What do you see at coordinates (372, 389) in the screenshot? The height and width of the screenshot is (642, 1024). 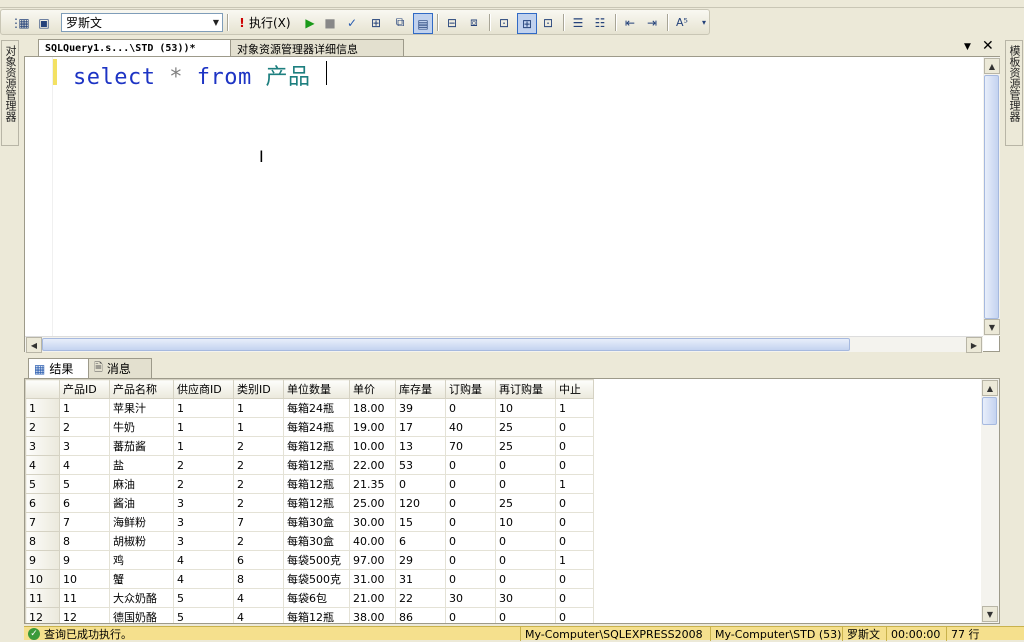 I see `grid-column-header: 单价` at bounding box center [372, 389].